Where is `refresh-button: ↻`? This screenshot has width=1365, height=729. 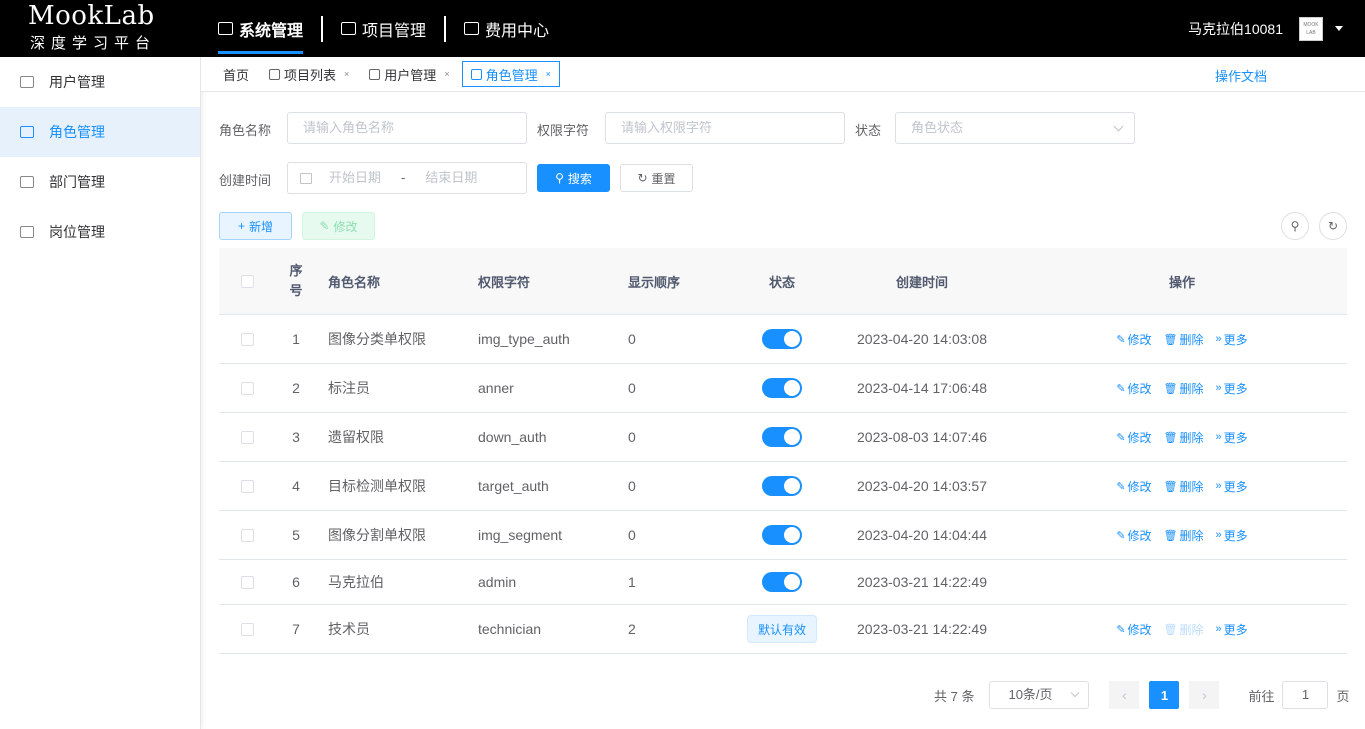
refresh-button: ↻ is located at coordinates (1333, 226).